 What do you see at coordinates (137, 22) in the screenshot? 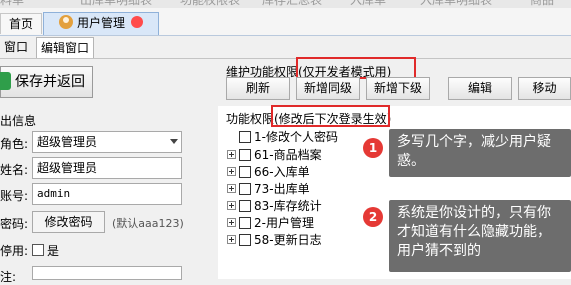
I see `close-icon` at bounding box center [137, 22].